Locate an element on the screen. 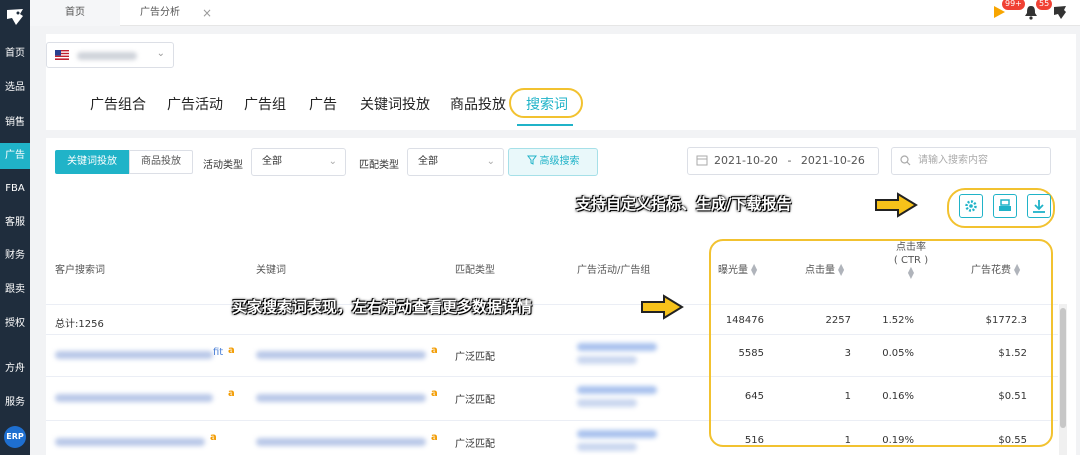 This screenshot has width=1080, height=455. filter-icon is located at coordinates (531, 160).